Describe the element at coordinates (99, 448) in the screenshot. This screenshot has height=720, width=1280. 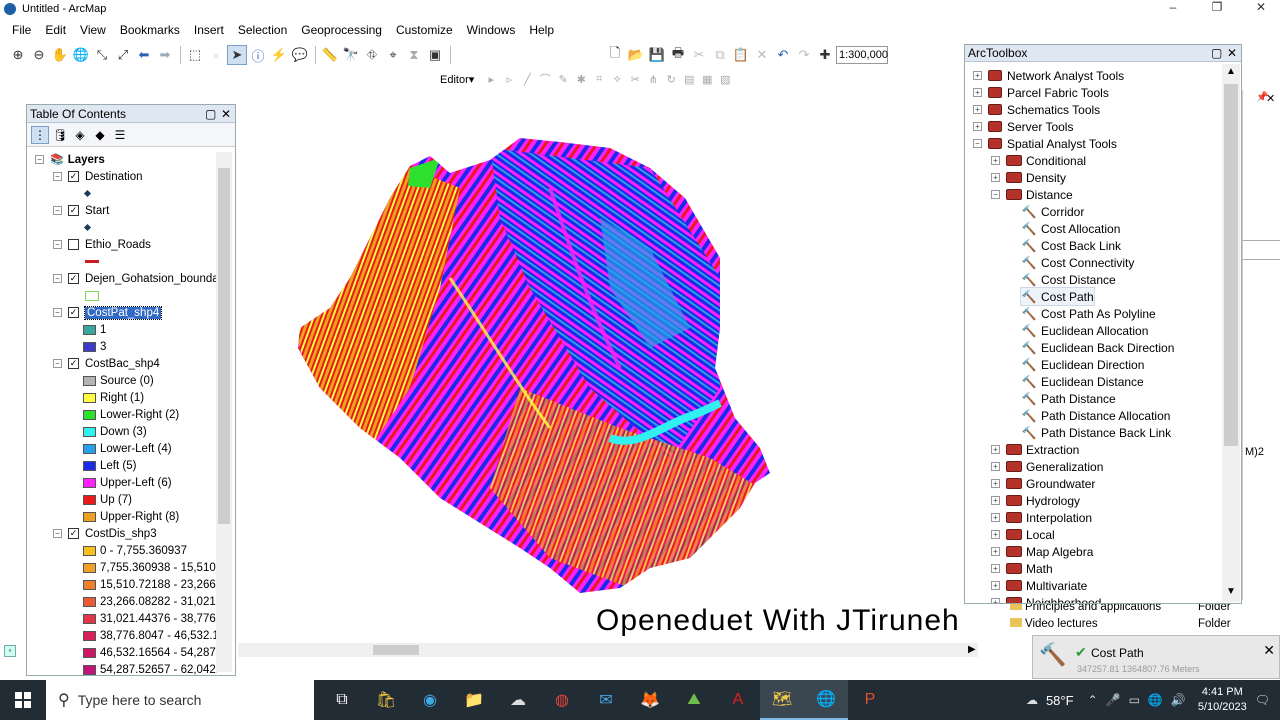
I see `legend-class: Lower-Left (4)` at that location.